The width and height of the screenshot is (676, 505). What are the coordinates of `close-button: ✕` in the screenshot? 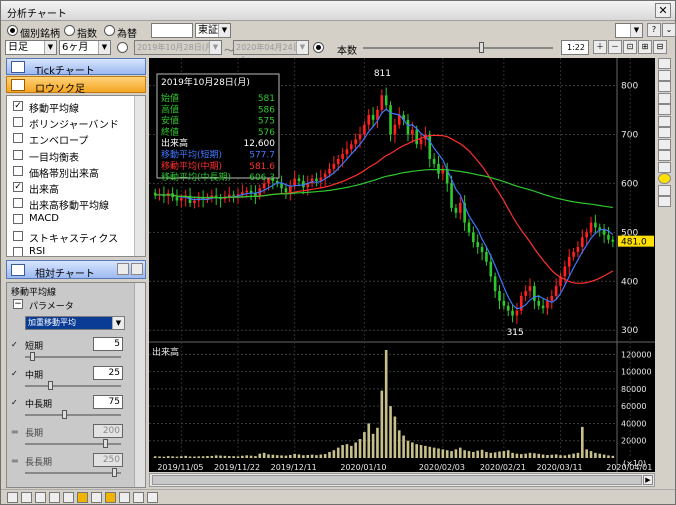 It's located at (663, 10).